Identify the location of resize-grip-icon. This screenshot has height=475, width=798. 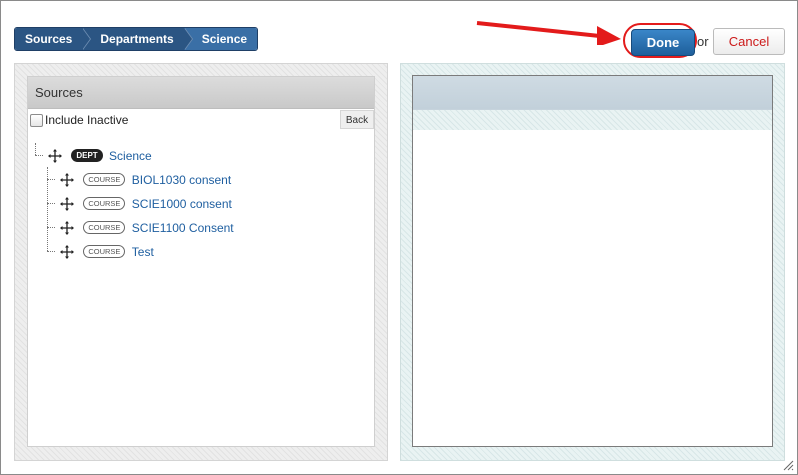
(788, 465).